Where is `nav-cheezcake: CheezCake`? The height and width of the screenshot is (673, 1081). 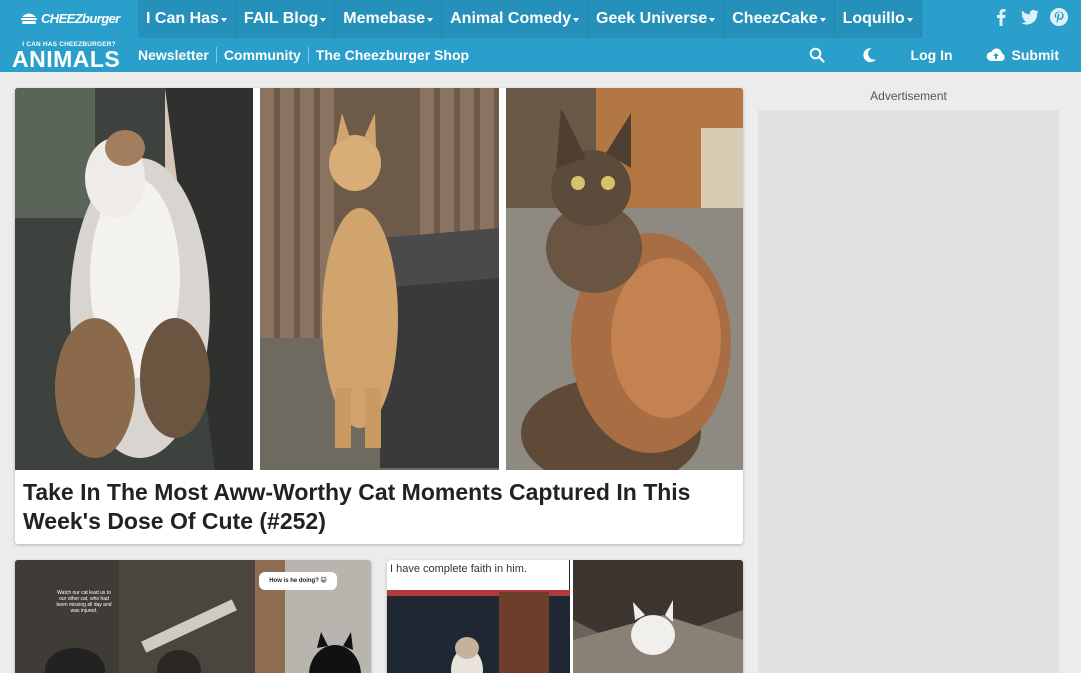 nav-cheezcake: CheezCake is located at coordinates (779, 19).